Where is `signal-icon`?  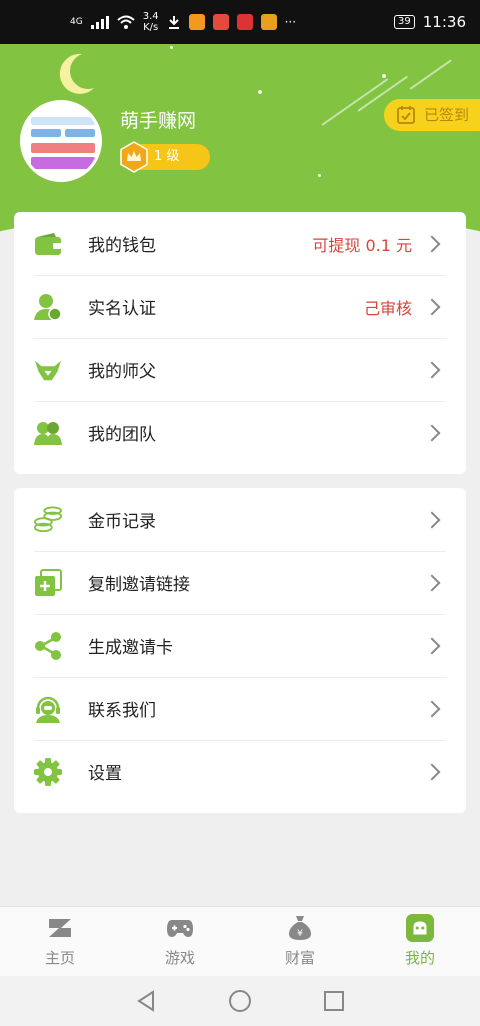
signal-icon is located at coordinates (99, 22).